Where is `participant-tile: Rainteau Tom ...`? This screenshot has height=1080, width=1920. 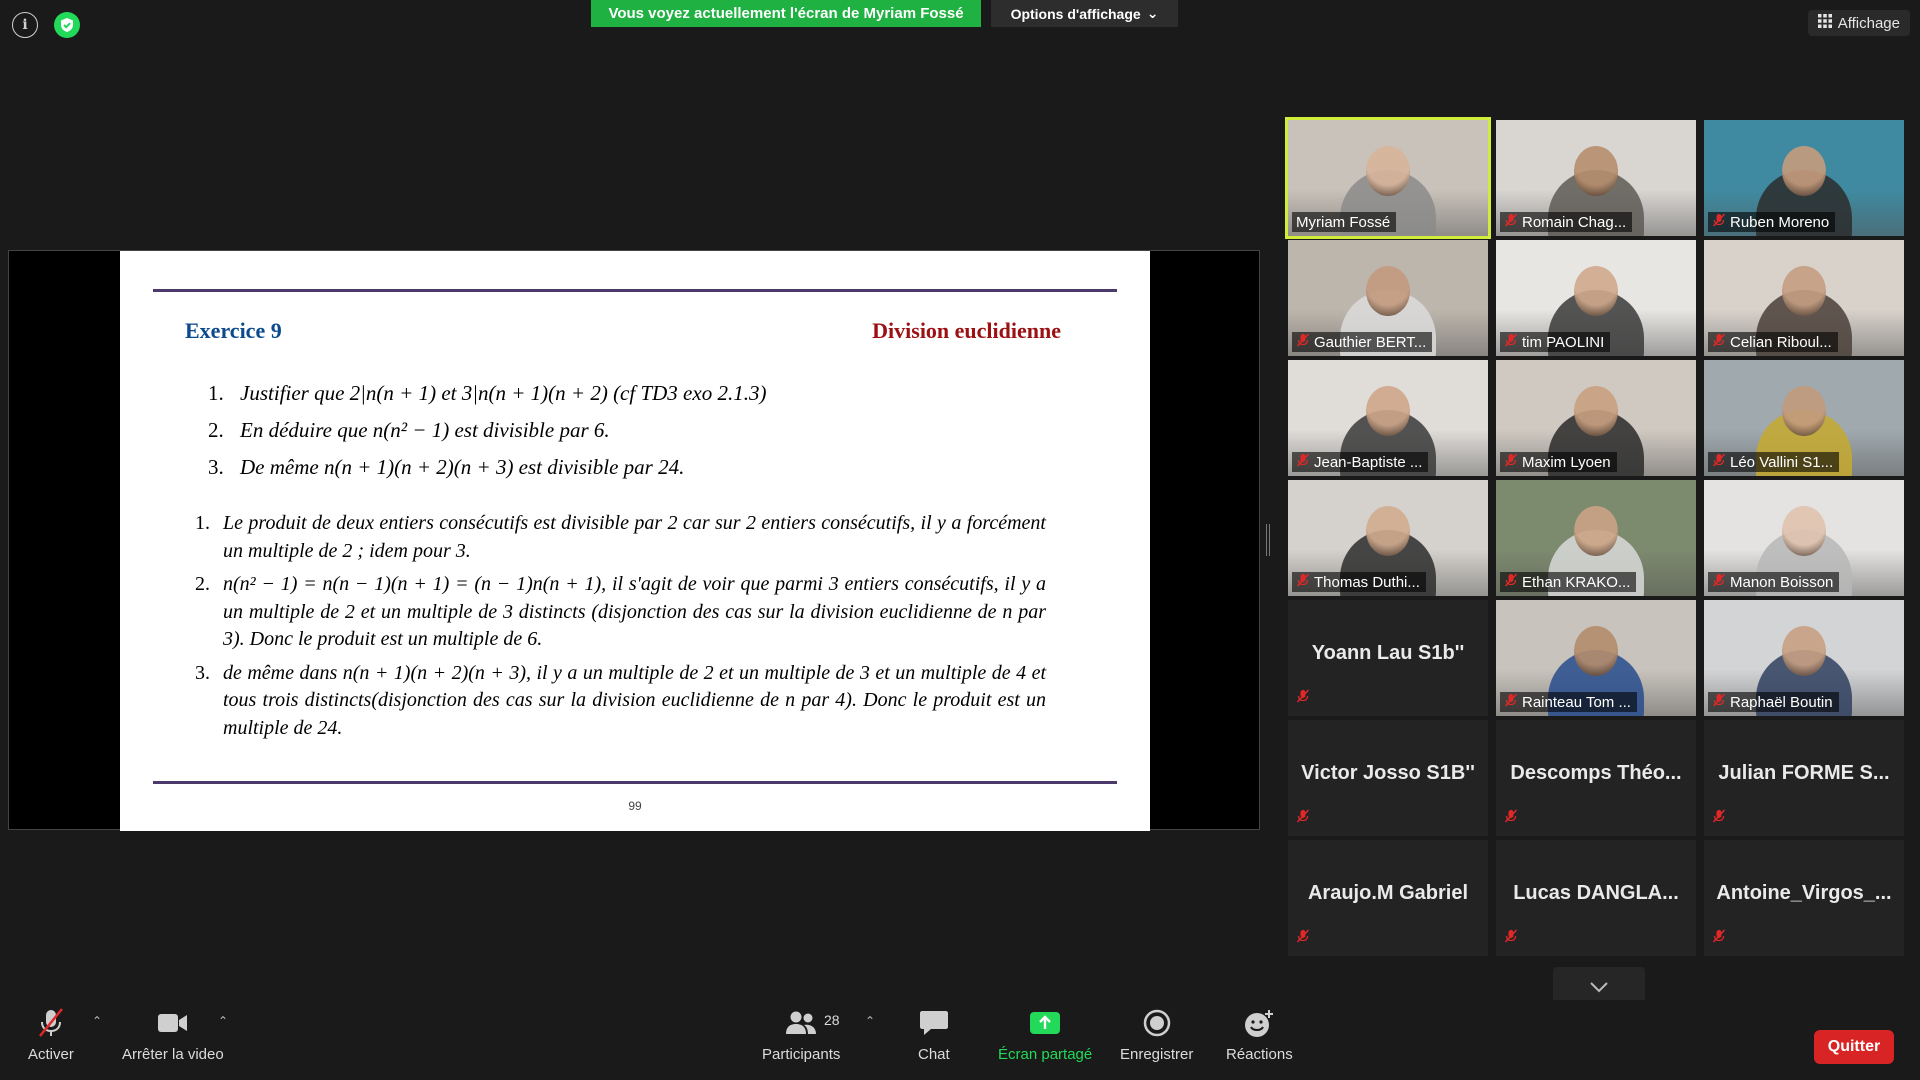 participant-tile: Rainteau Tom ... is located at coordinates (1596, 658).